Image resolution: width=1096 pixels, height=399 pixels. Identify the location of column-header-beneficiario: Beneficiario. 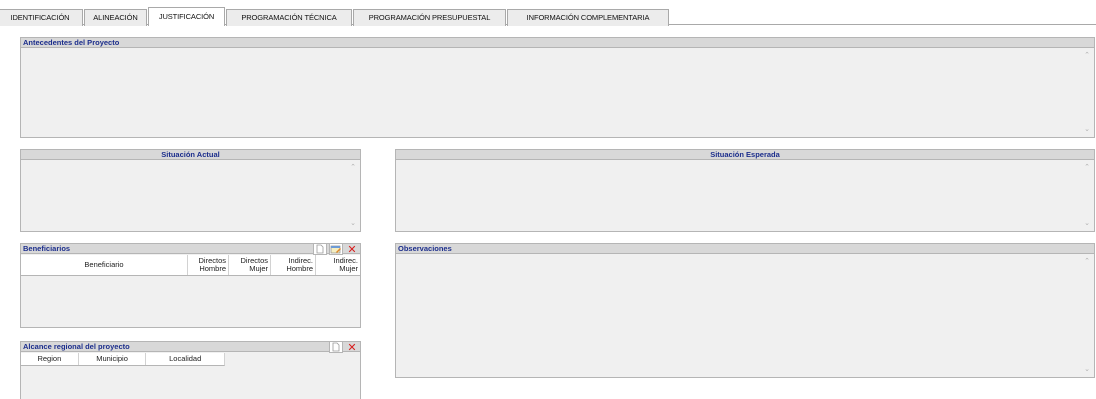
(104, 265).